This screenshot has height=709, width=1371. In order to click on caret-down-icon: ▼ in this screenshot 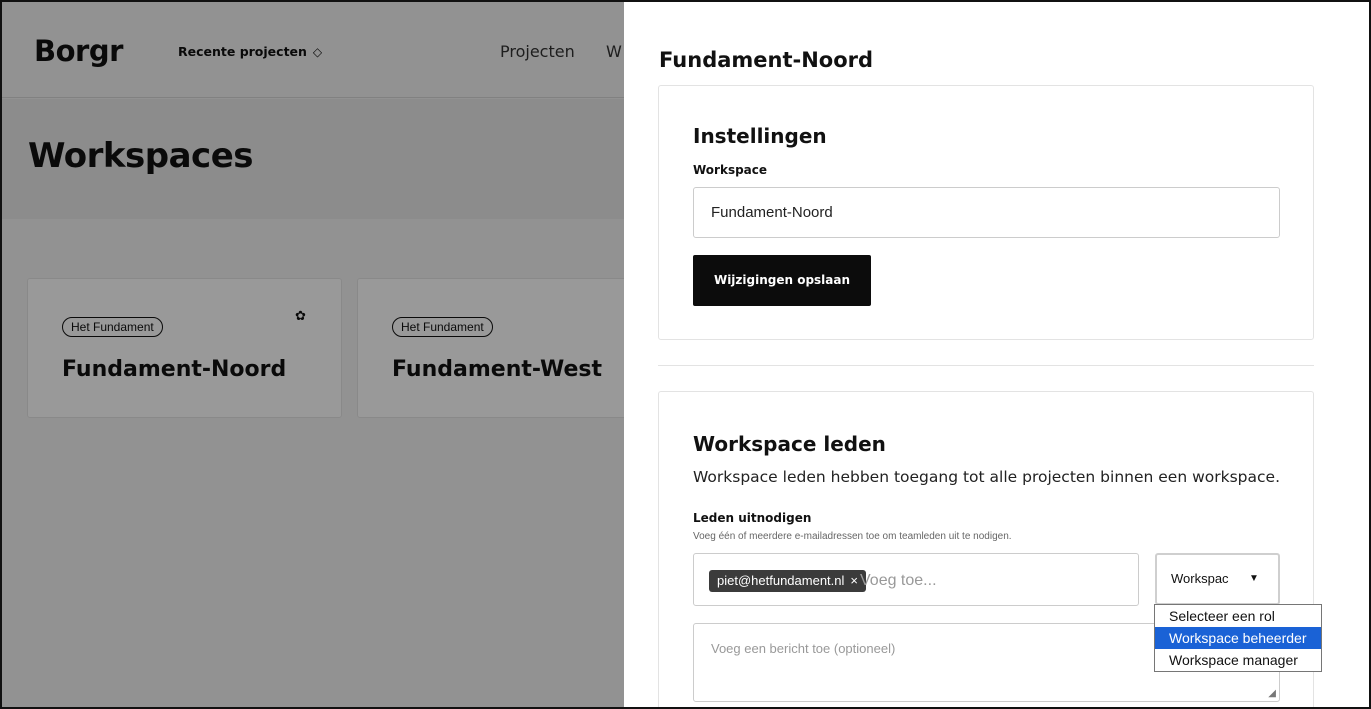, I will do `click(1254, 578)`.